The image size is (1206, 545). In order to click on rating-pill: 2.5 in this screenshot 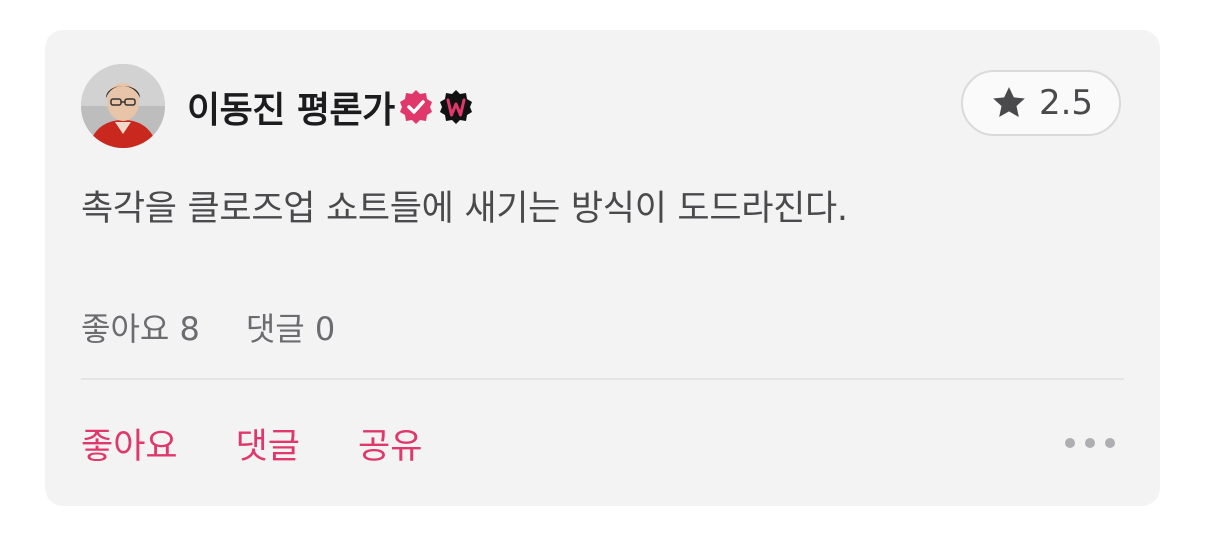, I will do `click(1041, 103)`.